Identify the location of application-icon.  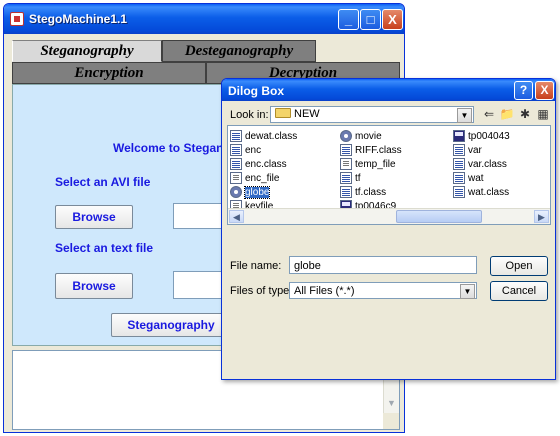
(459, 136).